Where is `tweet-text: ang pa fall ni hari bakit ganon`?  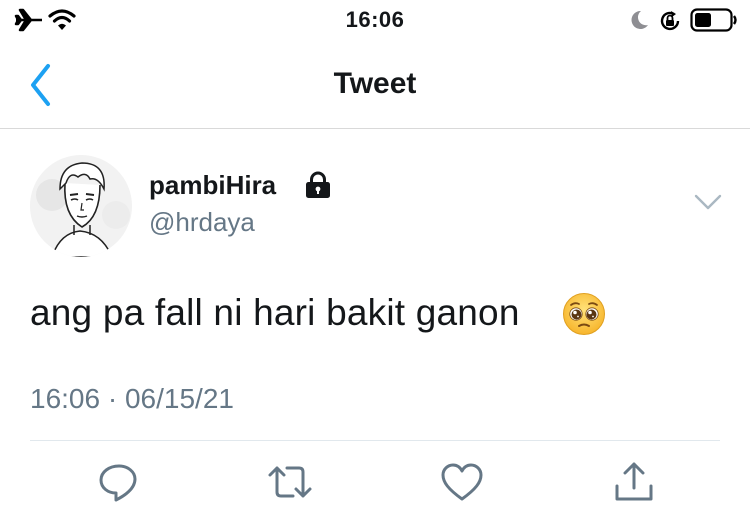
tweet-text: ang pa fall ni hari bakit ganon is located at coordinates (275, 312).